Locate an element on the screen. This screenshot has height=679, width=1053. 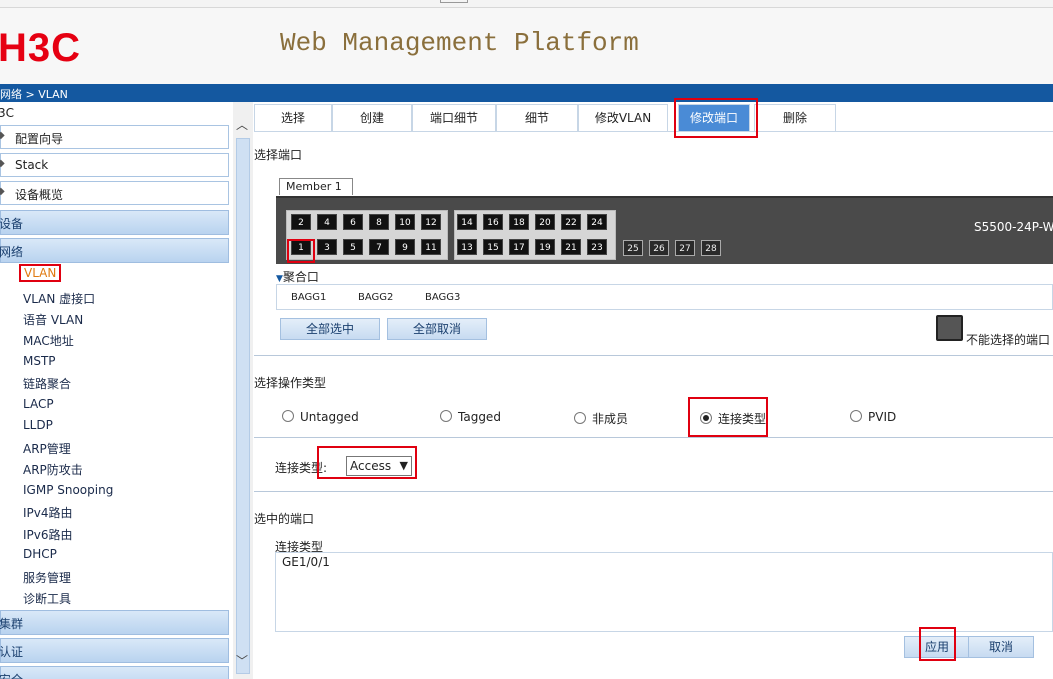
port-11: 11 is located at coordinates (431, 247).